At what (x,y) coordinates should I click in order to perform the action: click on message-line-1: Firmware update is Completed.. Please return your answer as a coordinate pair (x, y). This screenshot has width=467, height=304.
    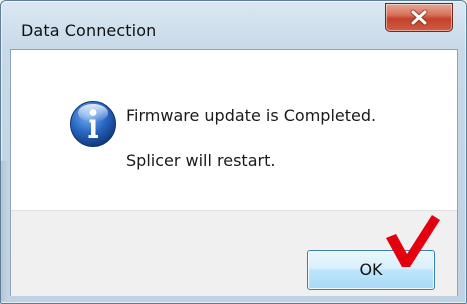
    Looking at the image, I should click on (251, 115).